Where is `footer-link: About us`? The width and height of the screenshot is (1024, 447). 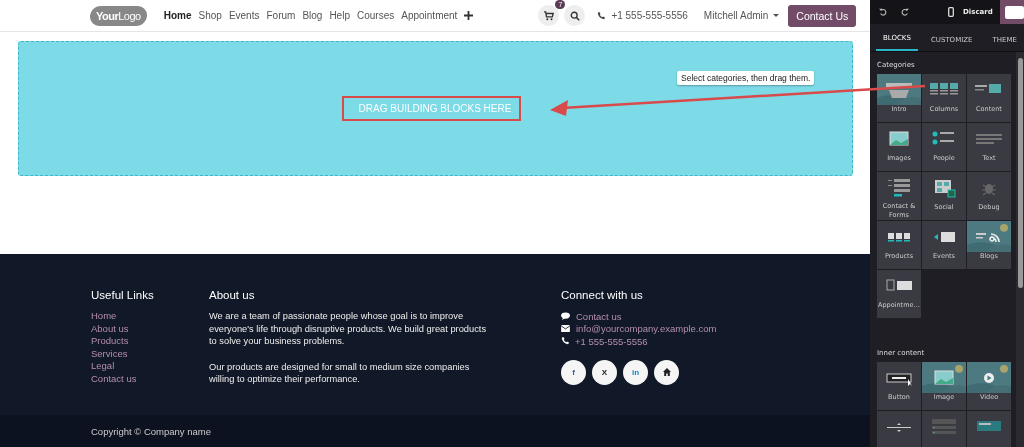 footer-link: About us is located at coordinates (150, 329).